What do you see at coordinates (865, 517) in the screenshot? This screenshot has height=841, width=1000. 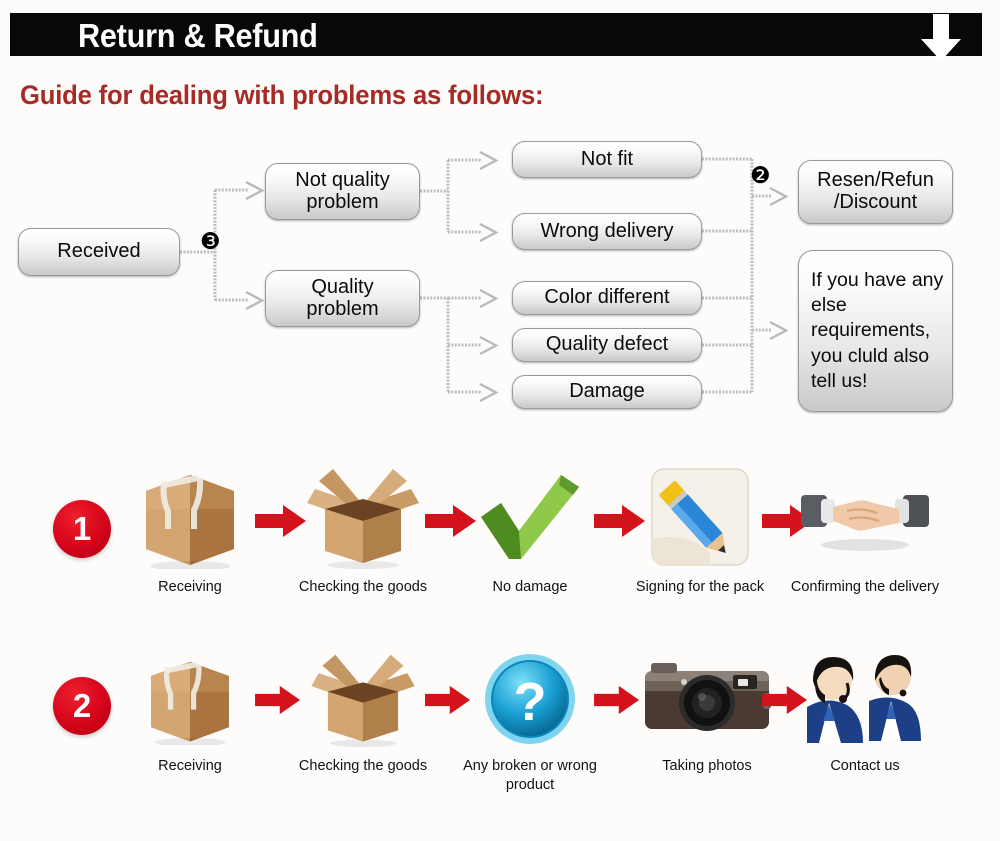 I see `handshake-icon` at bounding box center [865, 517].